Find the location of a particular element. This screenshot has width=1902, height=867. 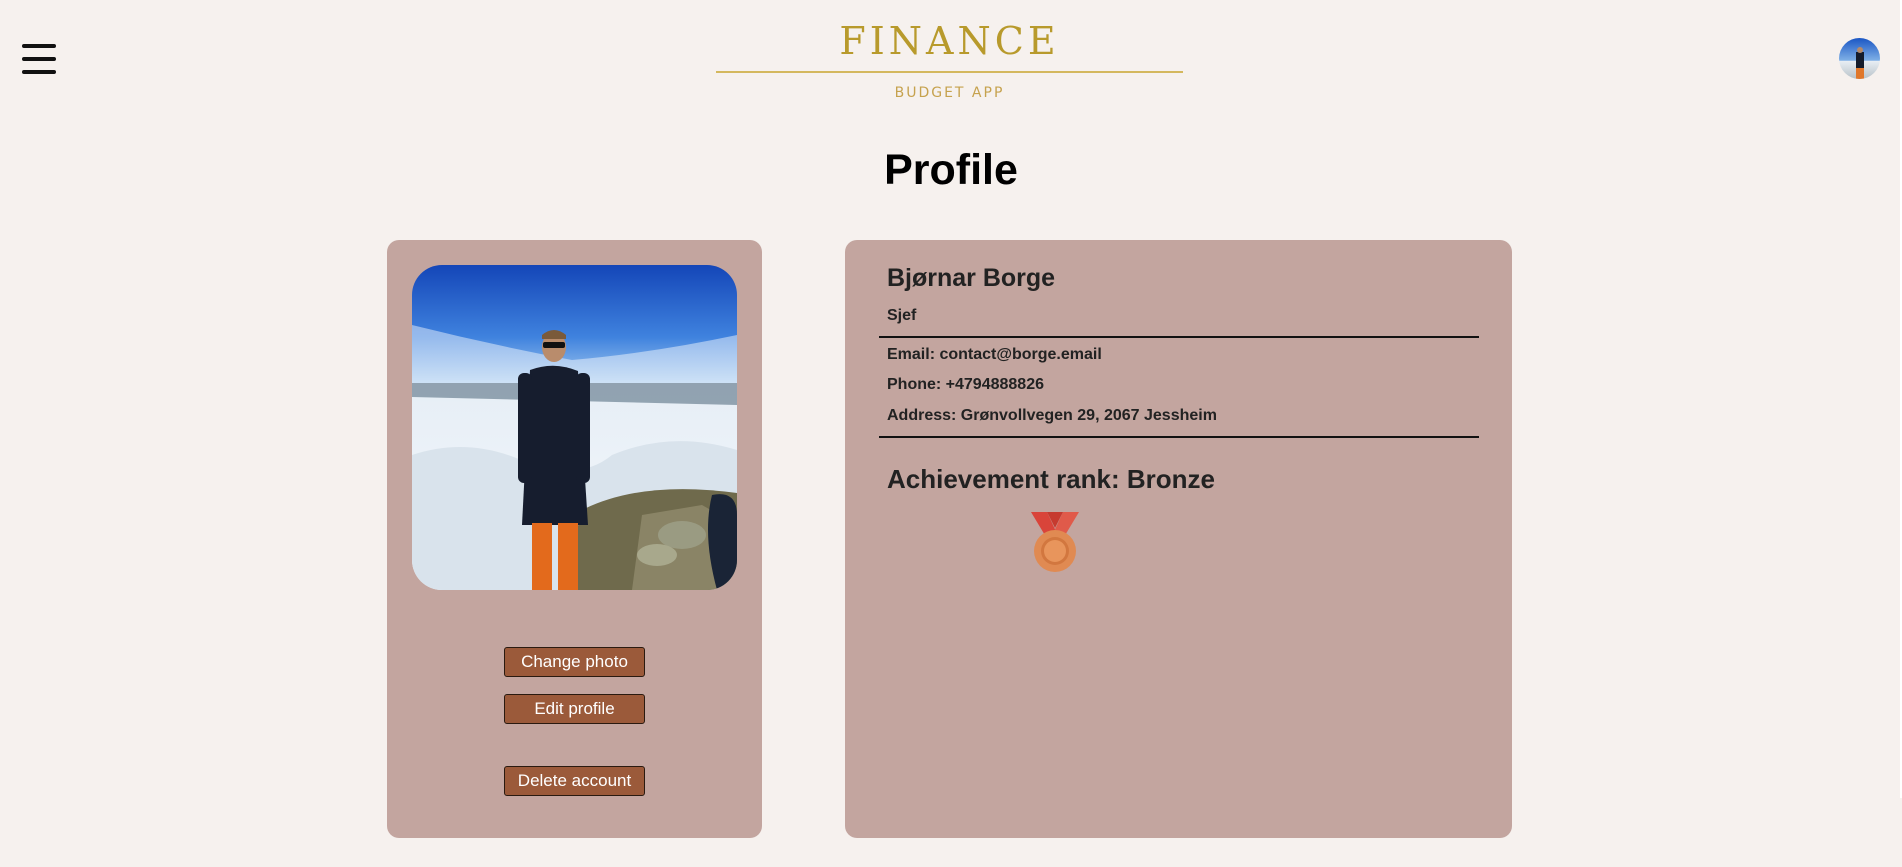

profile-photo is located at coordinates (574, 427).